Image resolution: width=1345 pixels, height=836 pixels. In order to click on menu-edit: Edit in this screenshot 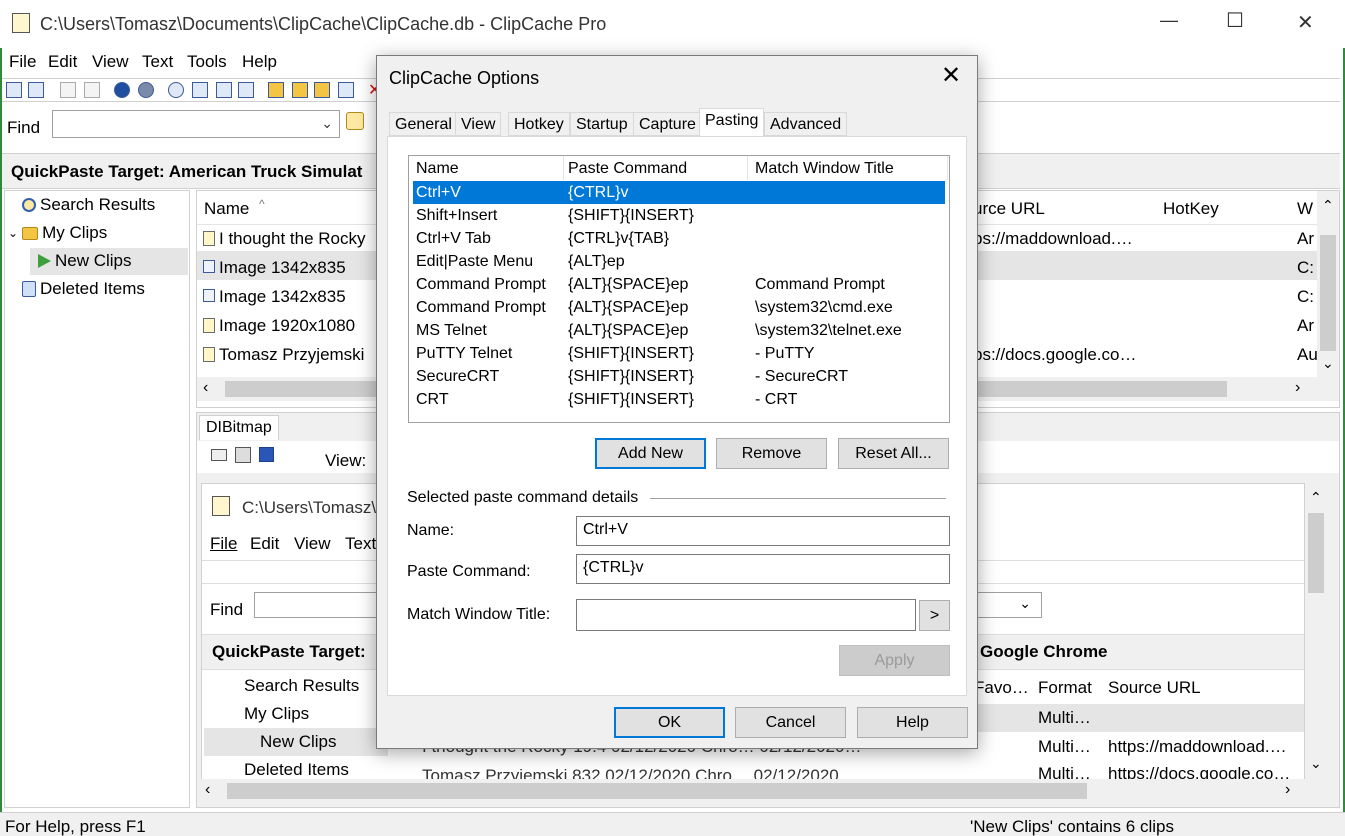, I will do `click(62, 62)`.